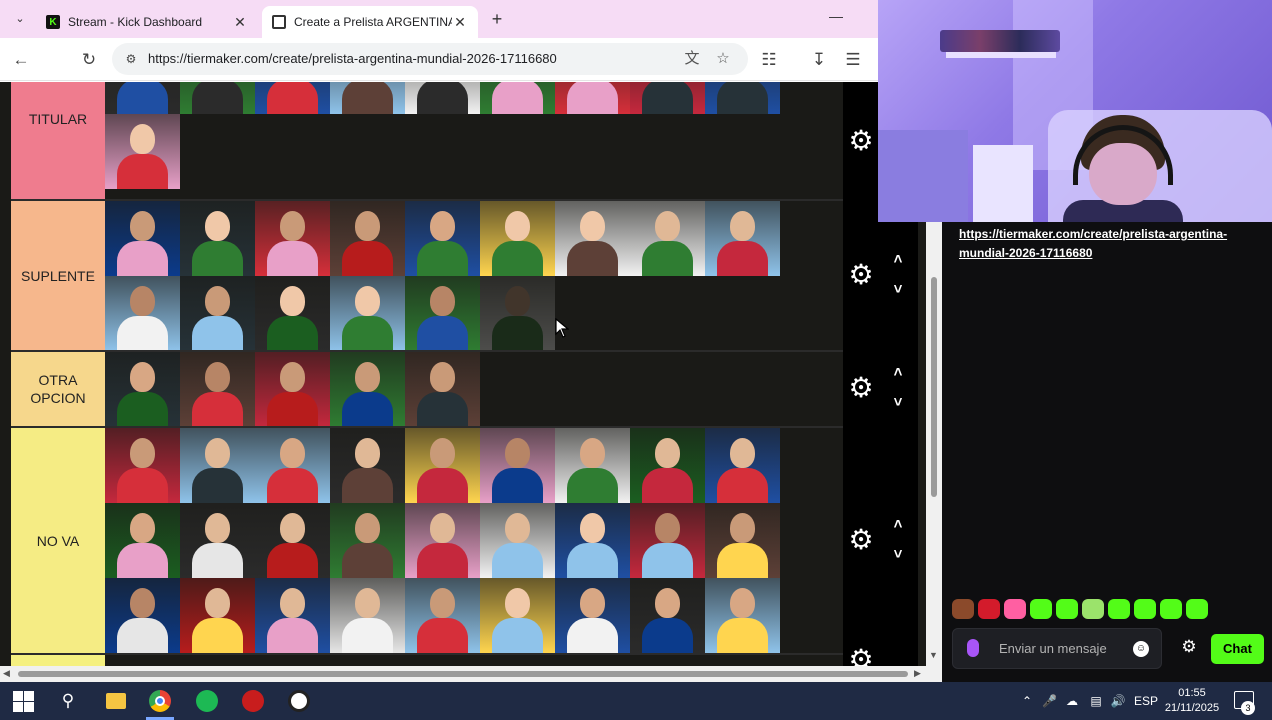  I want to click on clock: 01:55 21/11/2025, so click(1192, 701).